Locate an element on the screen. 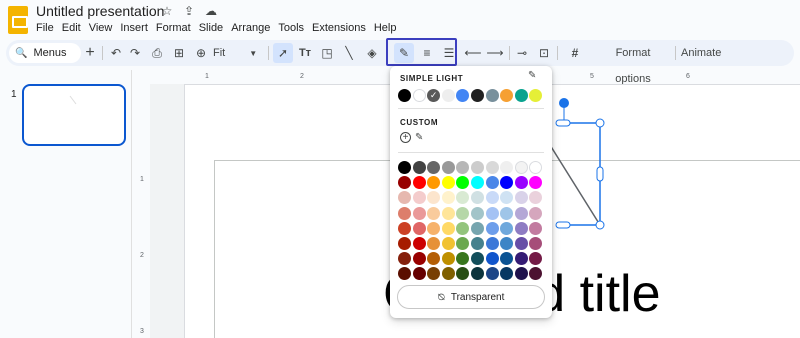  menu-insert: Insert is located at coordinates (134, 28).